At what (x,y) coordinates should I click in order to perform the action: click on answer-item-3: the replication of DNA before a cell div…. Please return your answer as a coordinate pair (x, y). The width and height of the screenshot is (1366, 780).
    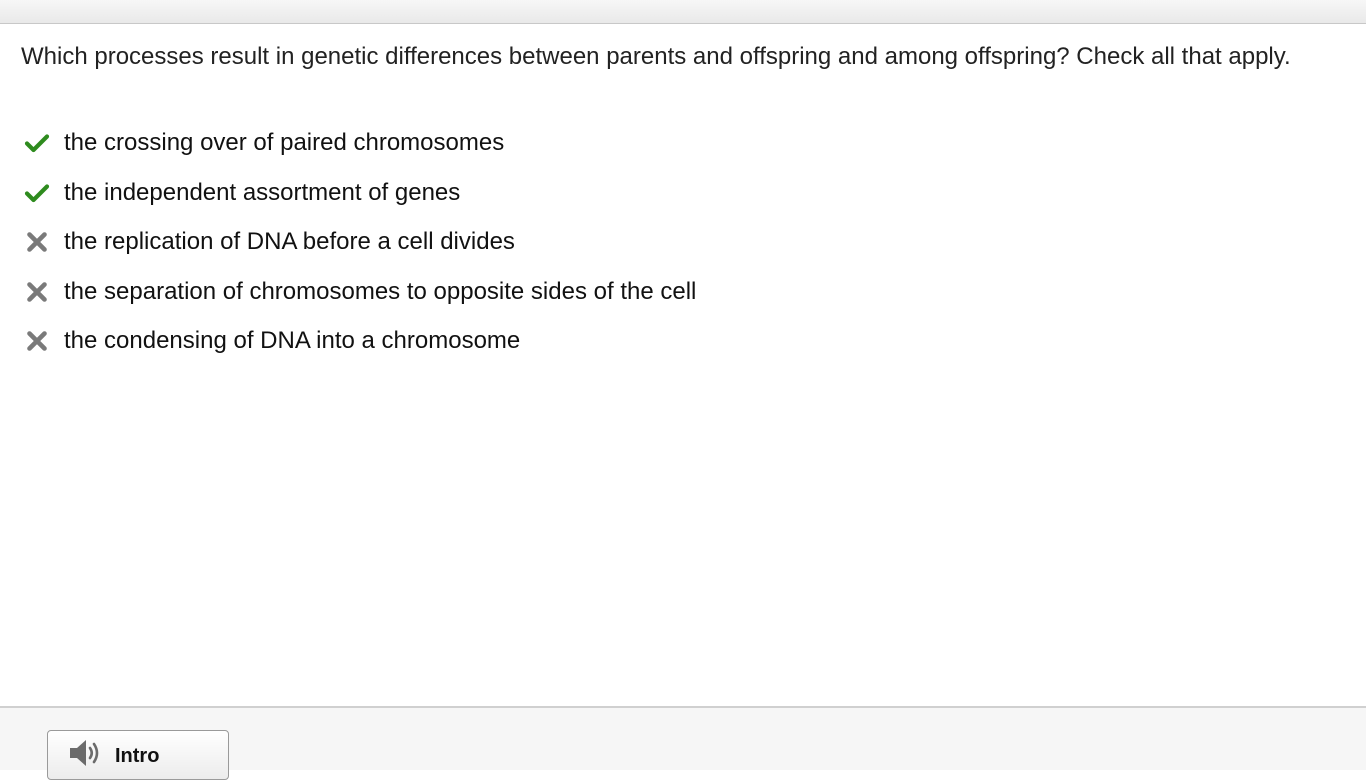
    Looking at the image, I should click on (360, 252).